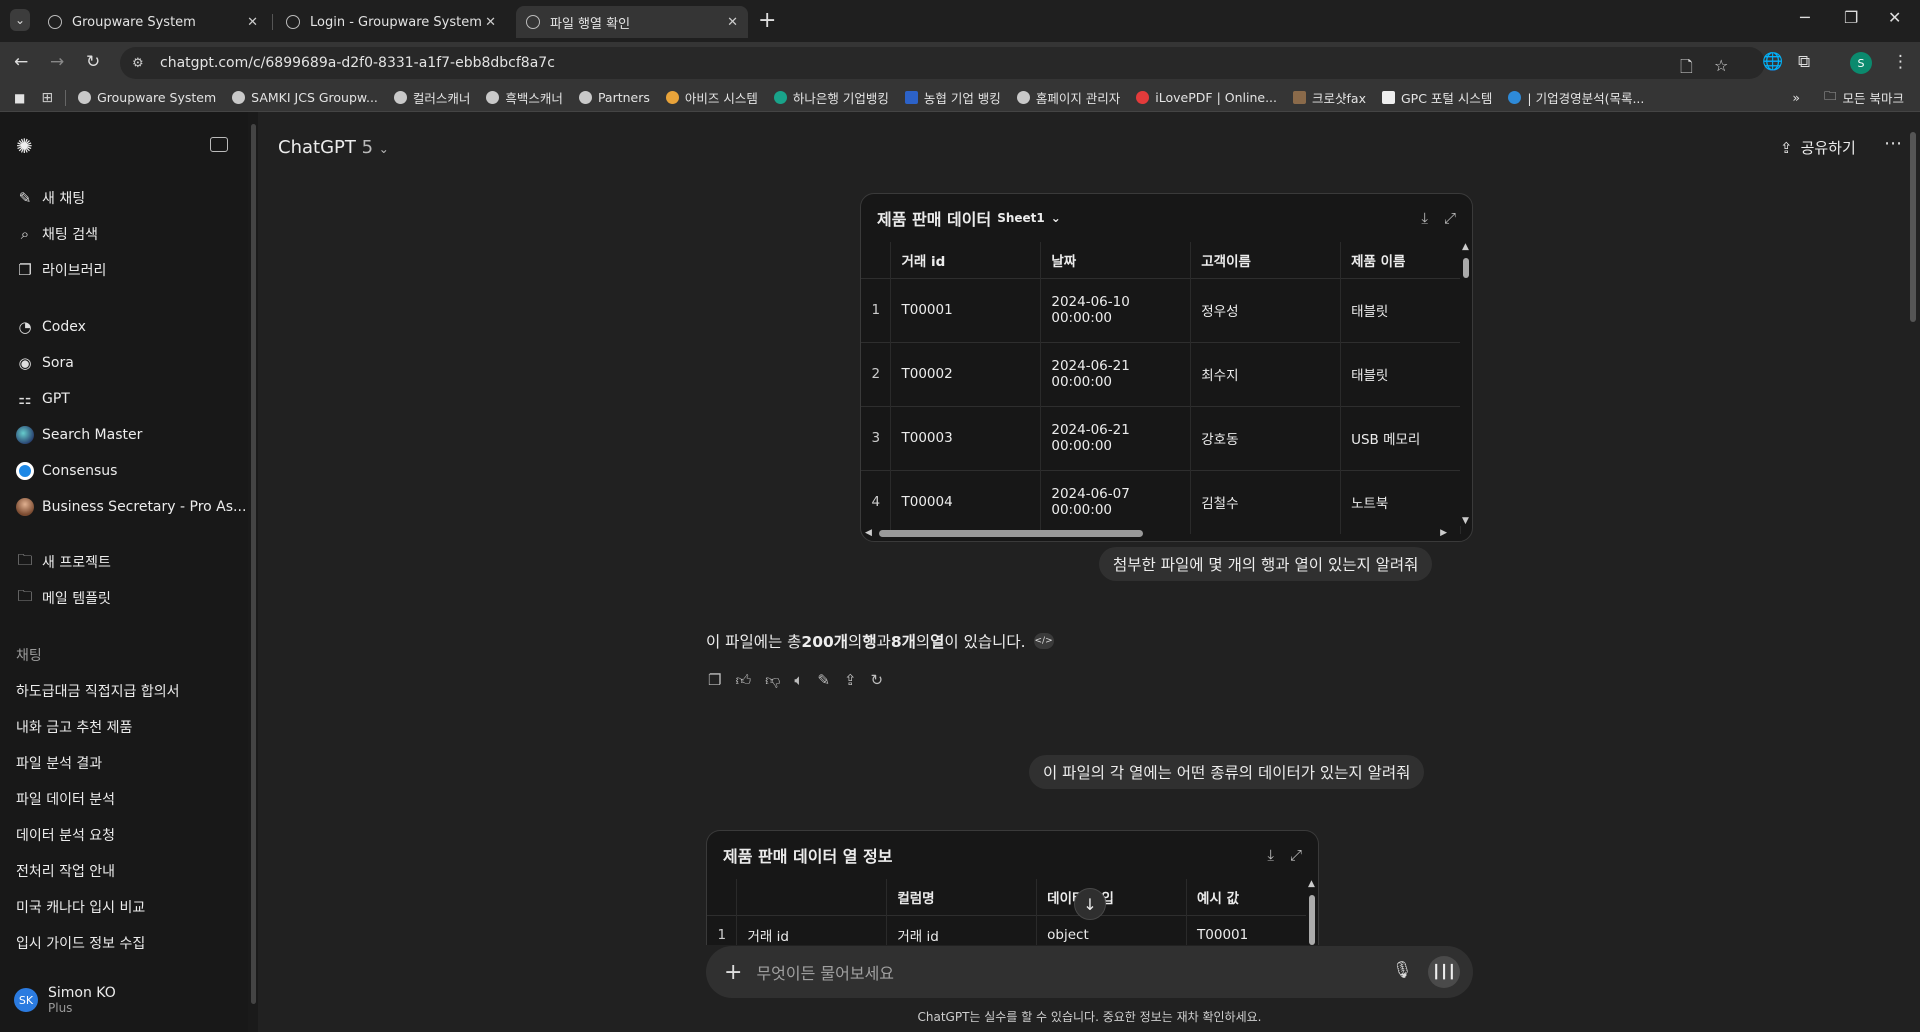  What do you see at coordinates (1043, 641) in the screenshot?
I see `code-icon: </>` at bounding box center [1043, 641].